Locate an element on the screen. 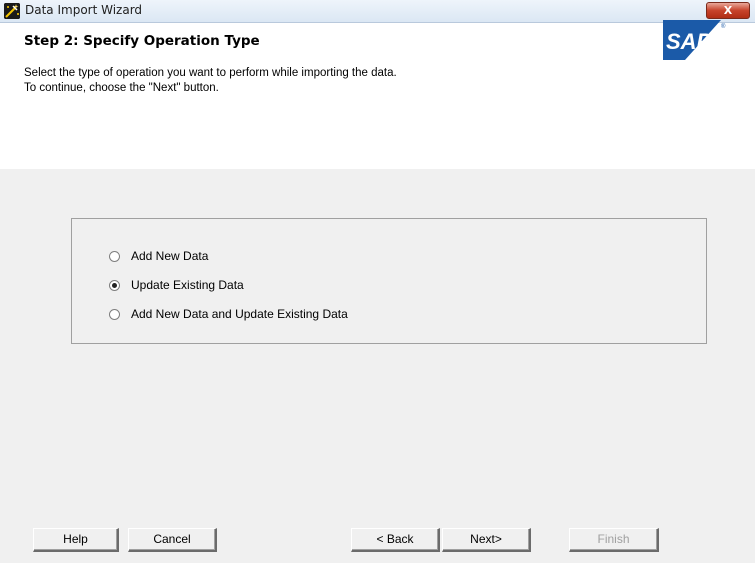 This screenshot has height=563, width=755. option-label: Update Existing Data is located at coordinates (187, 285).